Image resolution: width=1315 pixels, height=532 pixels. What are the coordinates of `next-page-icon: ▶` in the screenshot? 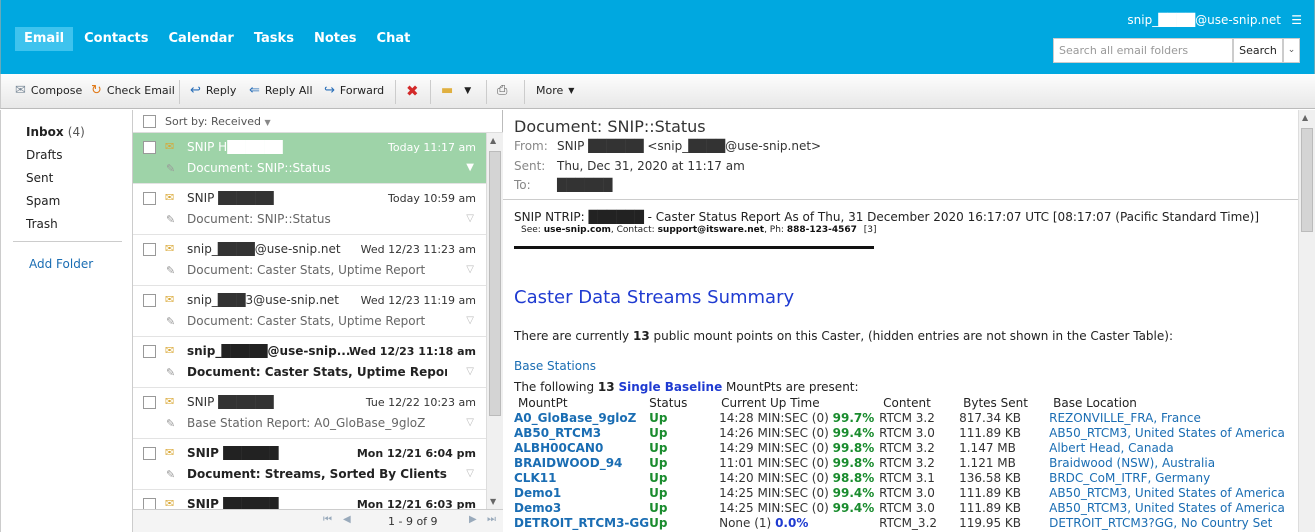 It's located at (473, 519).